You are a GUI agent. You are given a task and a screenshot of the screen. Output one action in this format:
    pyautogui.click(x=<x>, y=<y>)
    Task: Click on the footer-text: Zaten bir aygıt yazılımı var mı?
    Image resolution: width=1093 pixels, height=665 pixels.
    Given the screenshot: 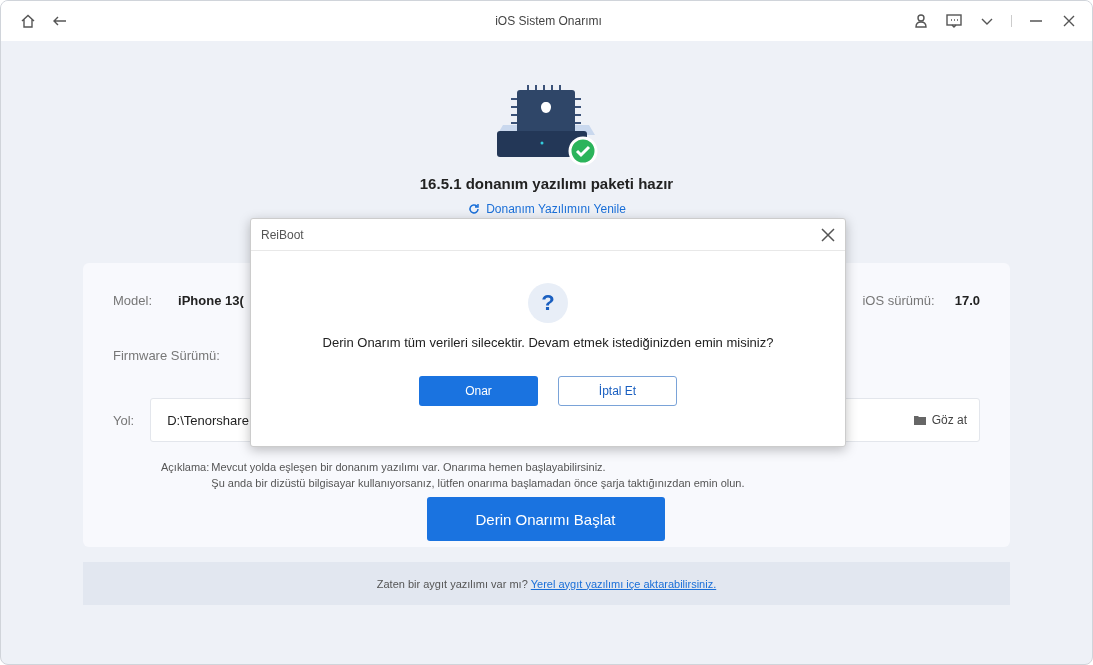 What is the action you would take?
    pyautogui.click(x=452, y=583)
    